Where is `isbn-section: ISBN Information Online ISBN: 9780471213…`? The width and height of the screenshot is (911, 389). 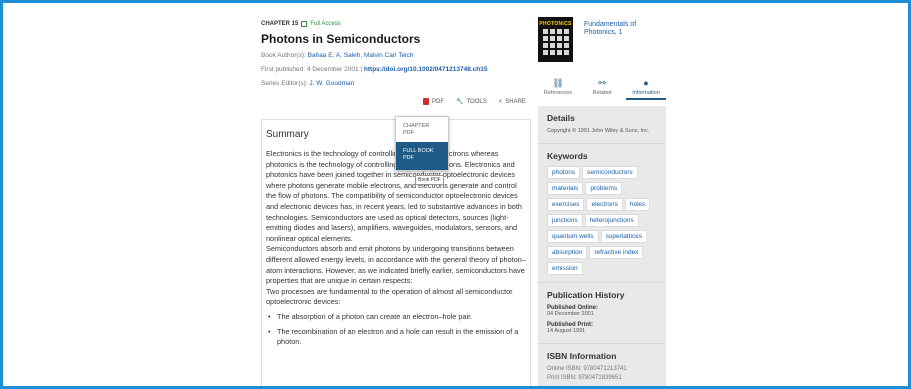 isbn-section: ISBN Information Online ISBN: 9780471213… is located at coordinates (602, 365).